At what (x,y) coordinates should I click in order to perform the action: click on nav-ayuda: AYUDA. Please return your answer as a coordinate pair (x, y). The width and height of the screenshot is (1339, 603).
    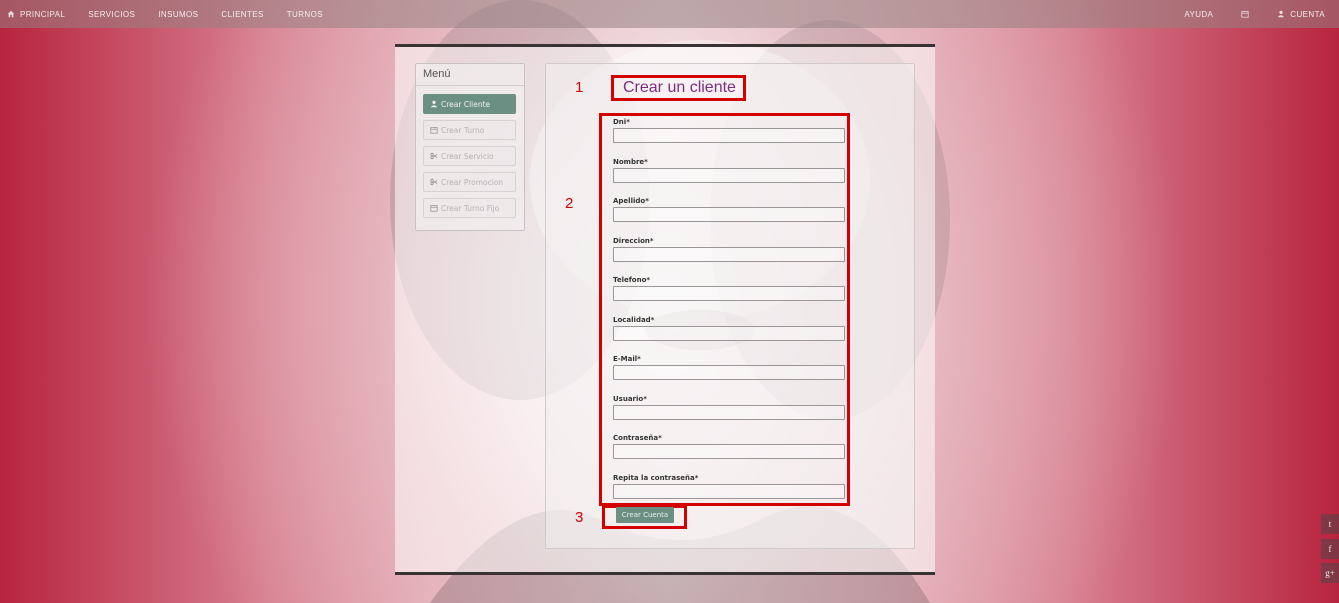
    Looking at the image, I should click on (1198, 14).